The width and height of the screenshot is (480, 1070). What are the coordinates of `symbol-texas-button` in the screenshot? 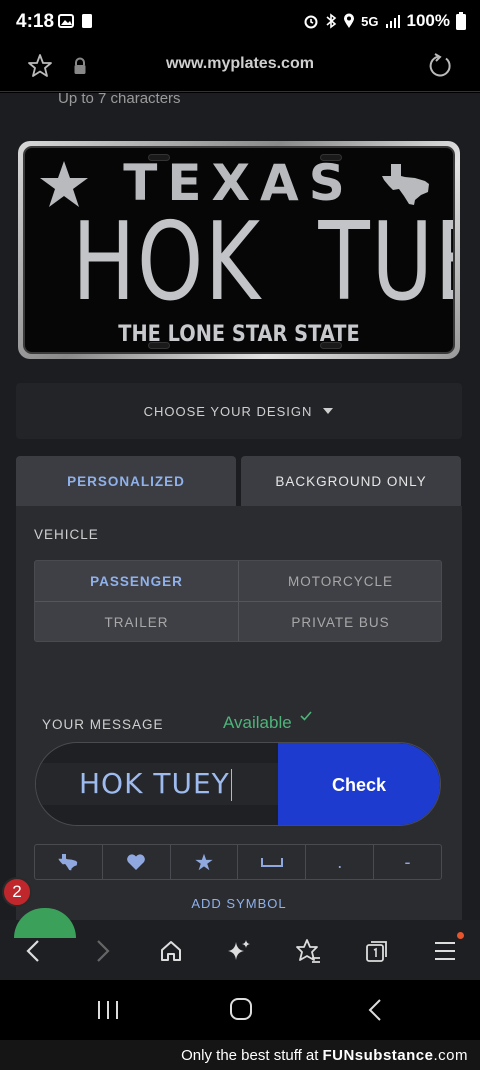 It's located at (69, 862).